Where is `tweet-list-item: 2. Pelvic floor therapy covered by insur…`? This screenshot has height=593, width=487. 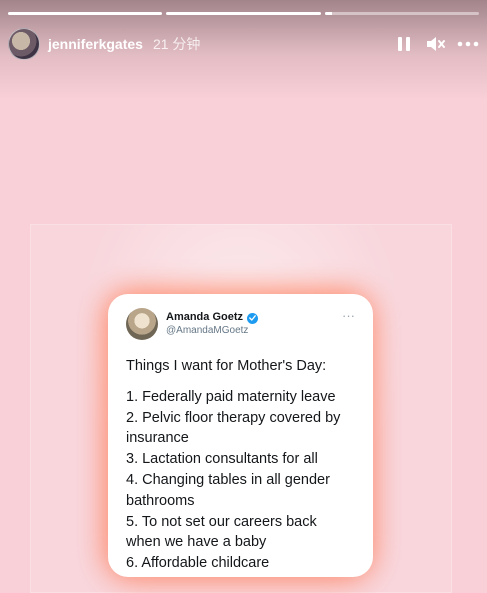
tweet-list-item: 2. Pelvic floor therapy covered by insur… is located at coordinates (233, 428).